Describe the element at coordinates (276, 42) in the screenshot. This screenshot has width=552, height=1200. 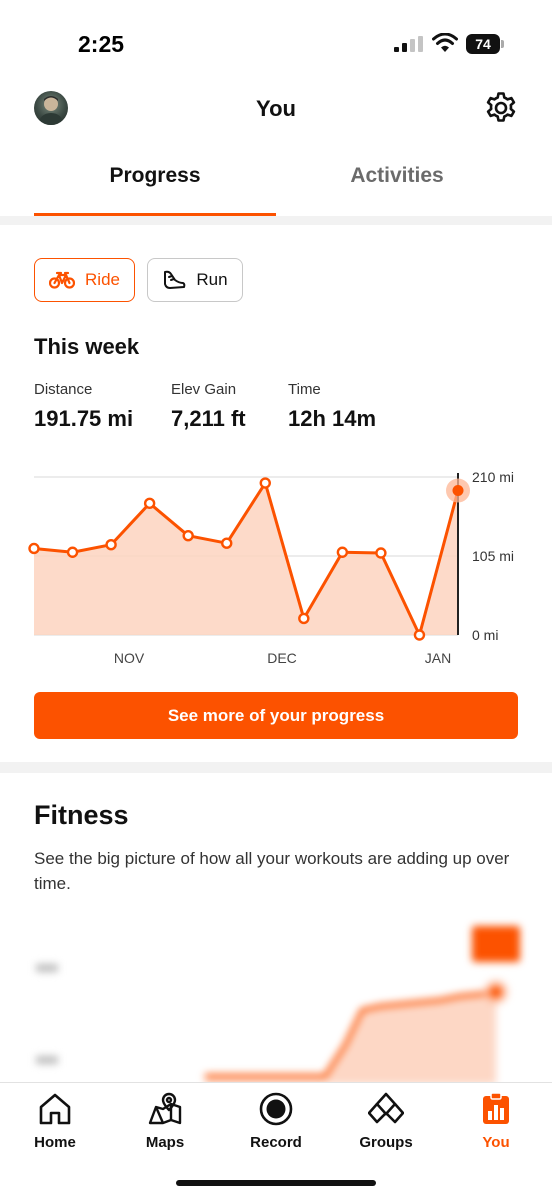
I see `status-bar: 2:25 74` at that location.